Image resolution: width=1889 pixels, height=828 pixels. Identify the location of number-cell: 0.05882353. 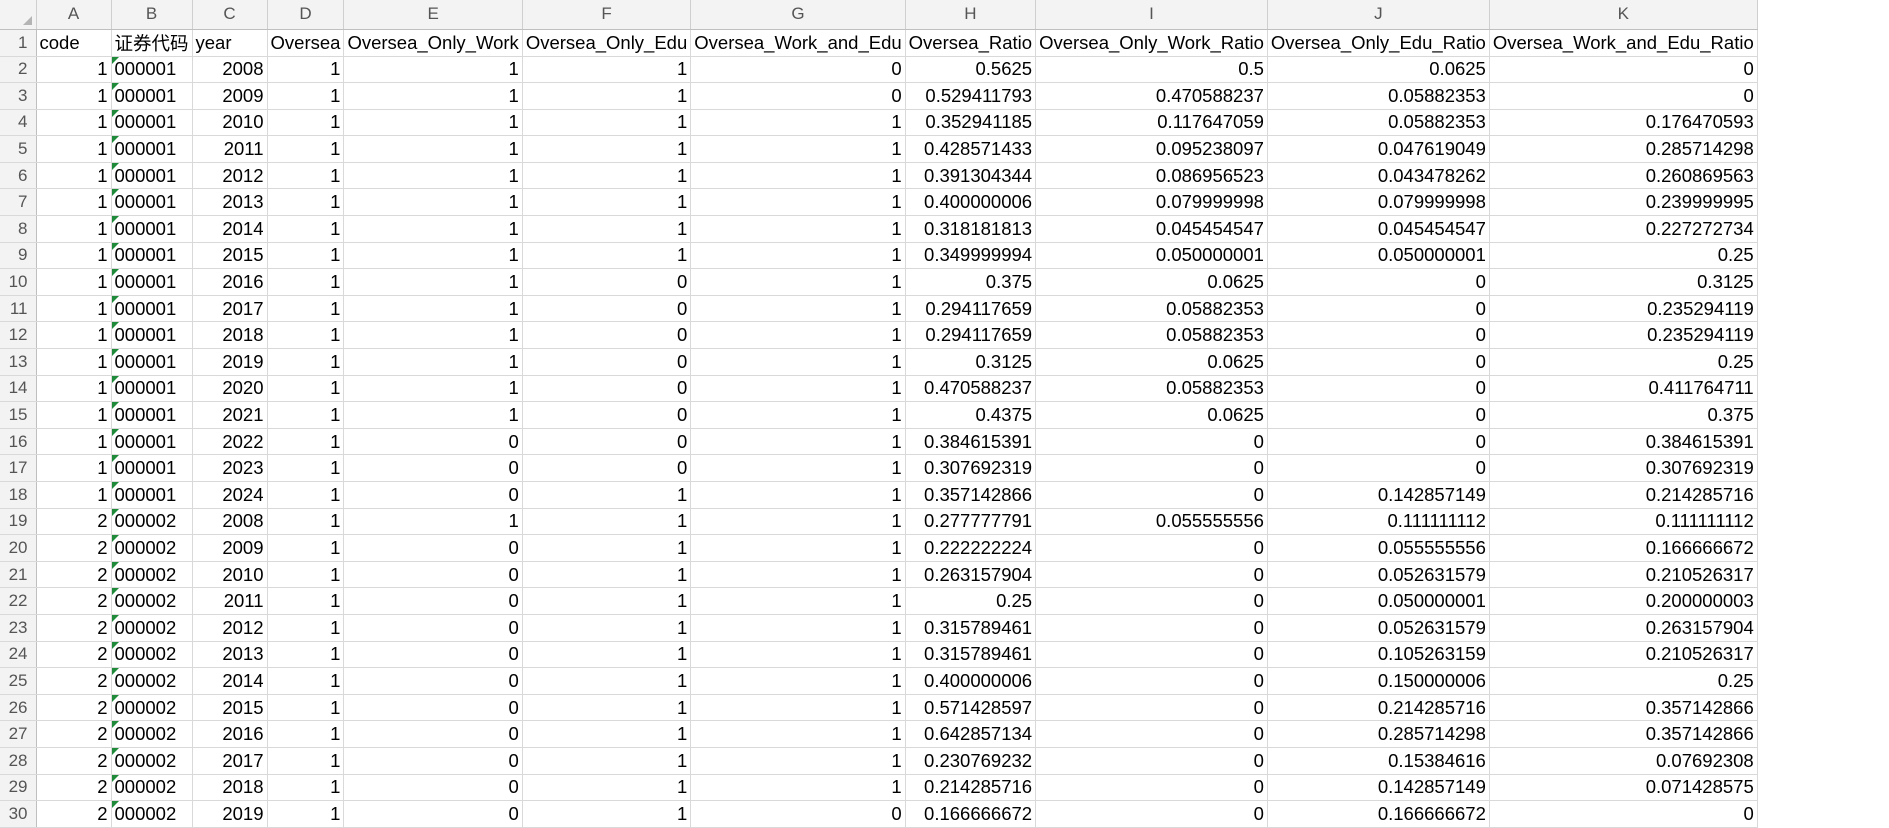
(1151, 335).